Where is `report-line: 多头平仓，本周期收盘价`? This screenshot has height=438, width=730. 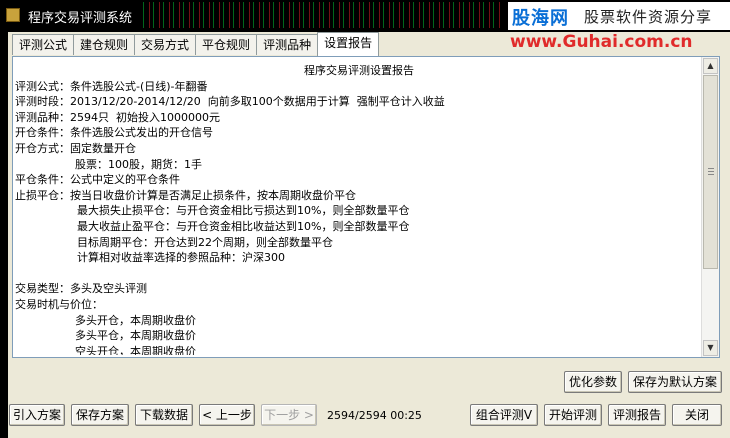
report-line: 多头平仓，本周期收盘价 is located at coordinates (135, 336).